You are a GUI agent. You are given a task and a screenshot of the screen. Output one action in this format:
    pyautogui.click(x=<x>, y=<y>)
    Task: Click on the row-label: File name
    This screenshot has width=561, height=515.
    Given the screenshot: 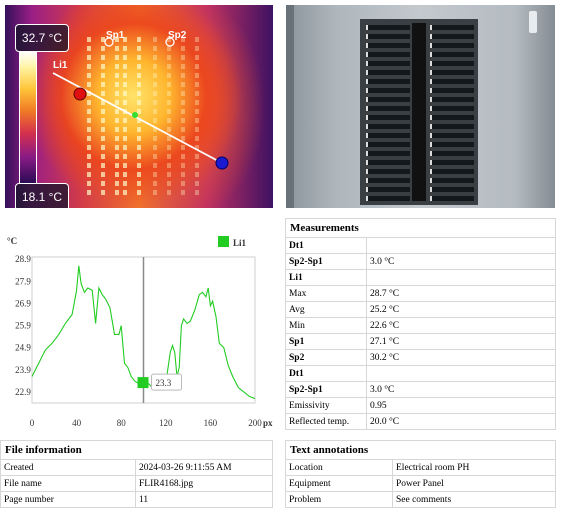 What is the action you would take?
    pyautogui.click(x=68, y=483)
    